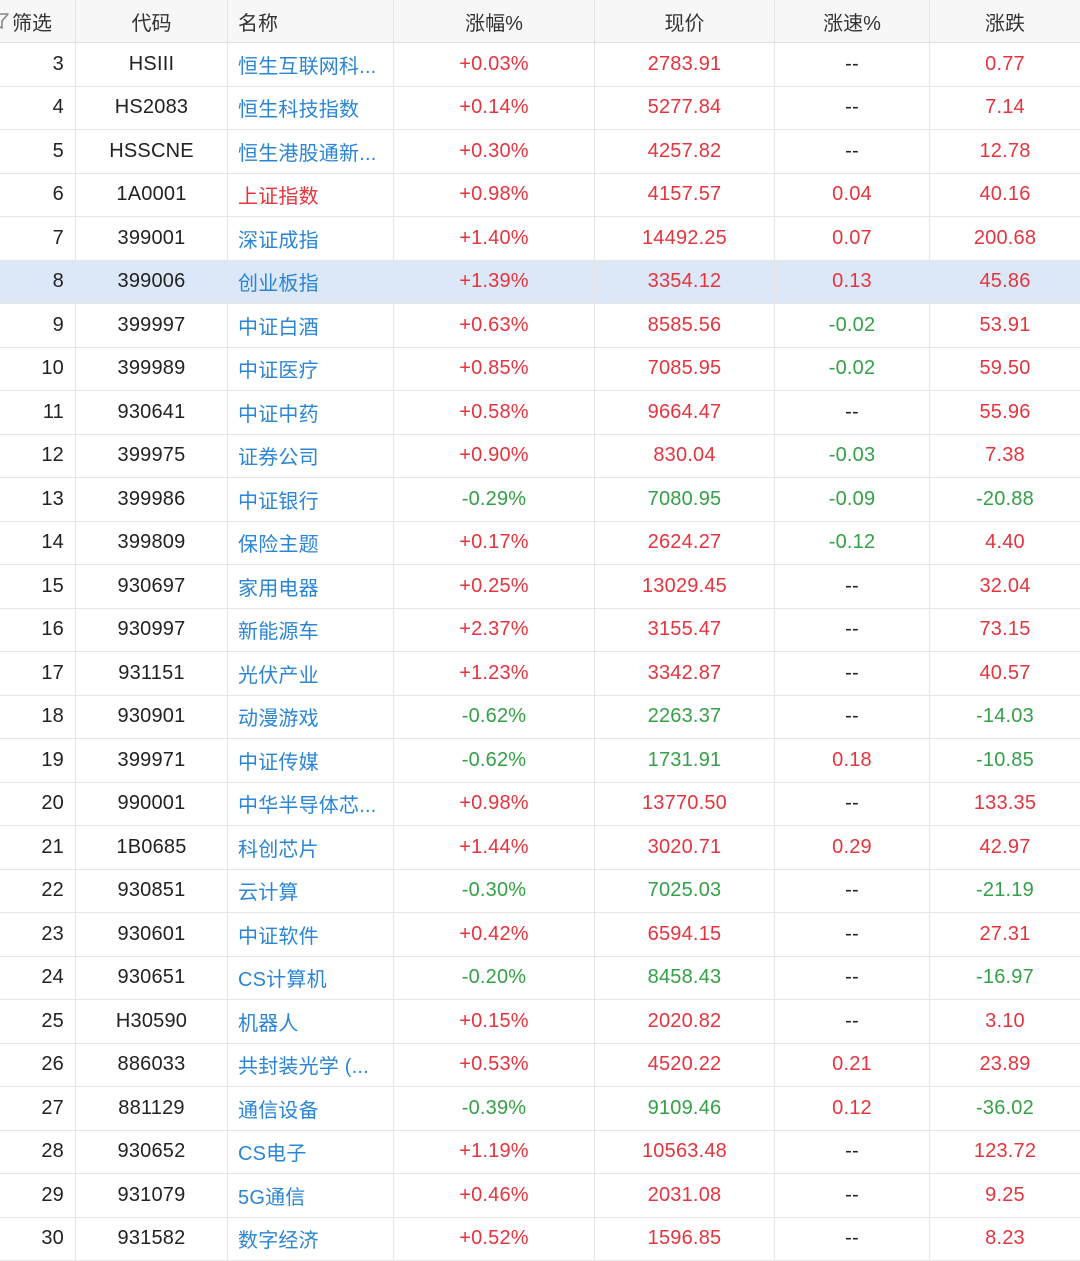  What do you see at coordinates (38, 847) in the screenshot?
I see `row-number: 21` at bounding box center [38, 847].